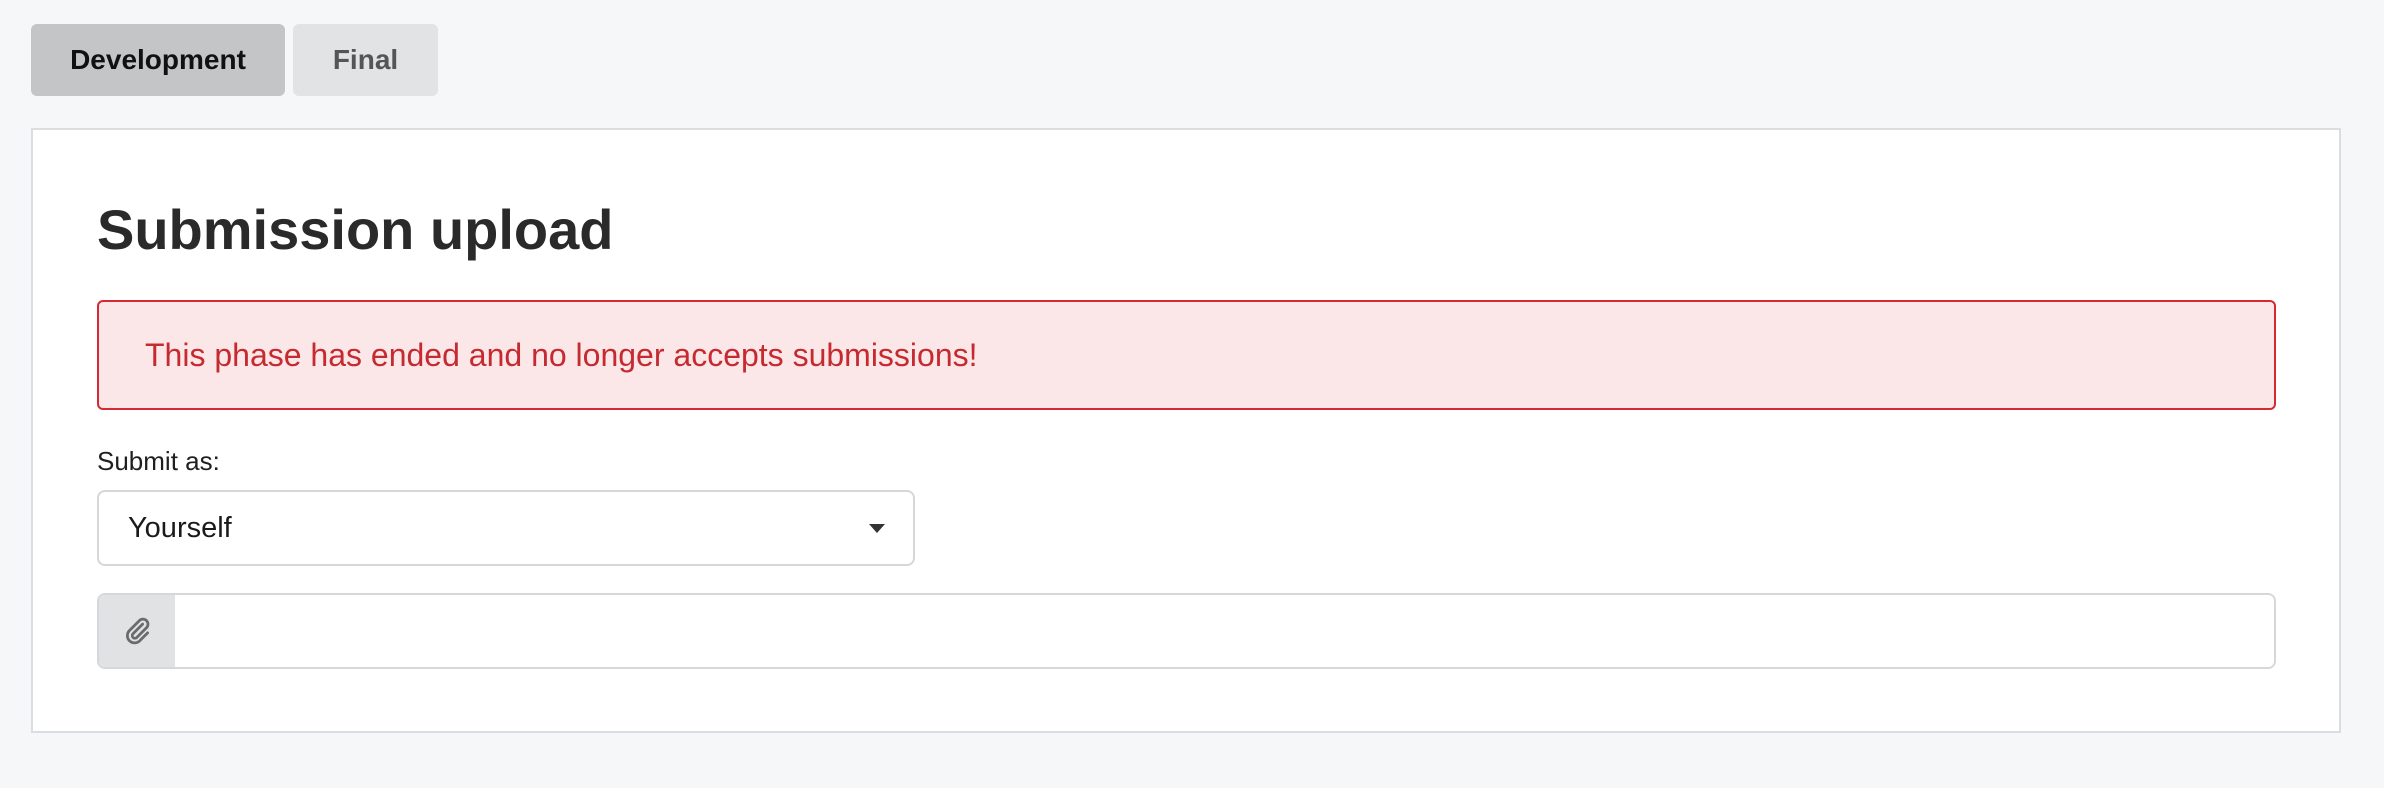 This screenshot has width=2384, height=788. What do you see at coordinates (158, 60) in the screenshot?
I see `tab-development: Development` at bounding box center [158, 60].